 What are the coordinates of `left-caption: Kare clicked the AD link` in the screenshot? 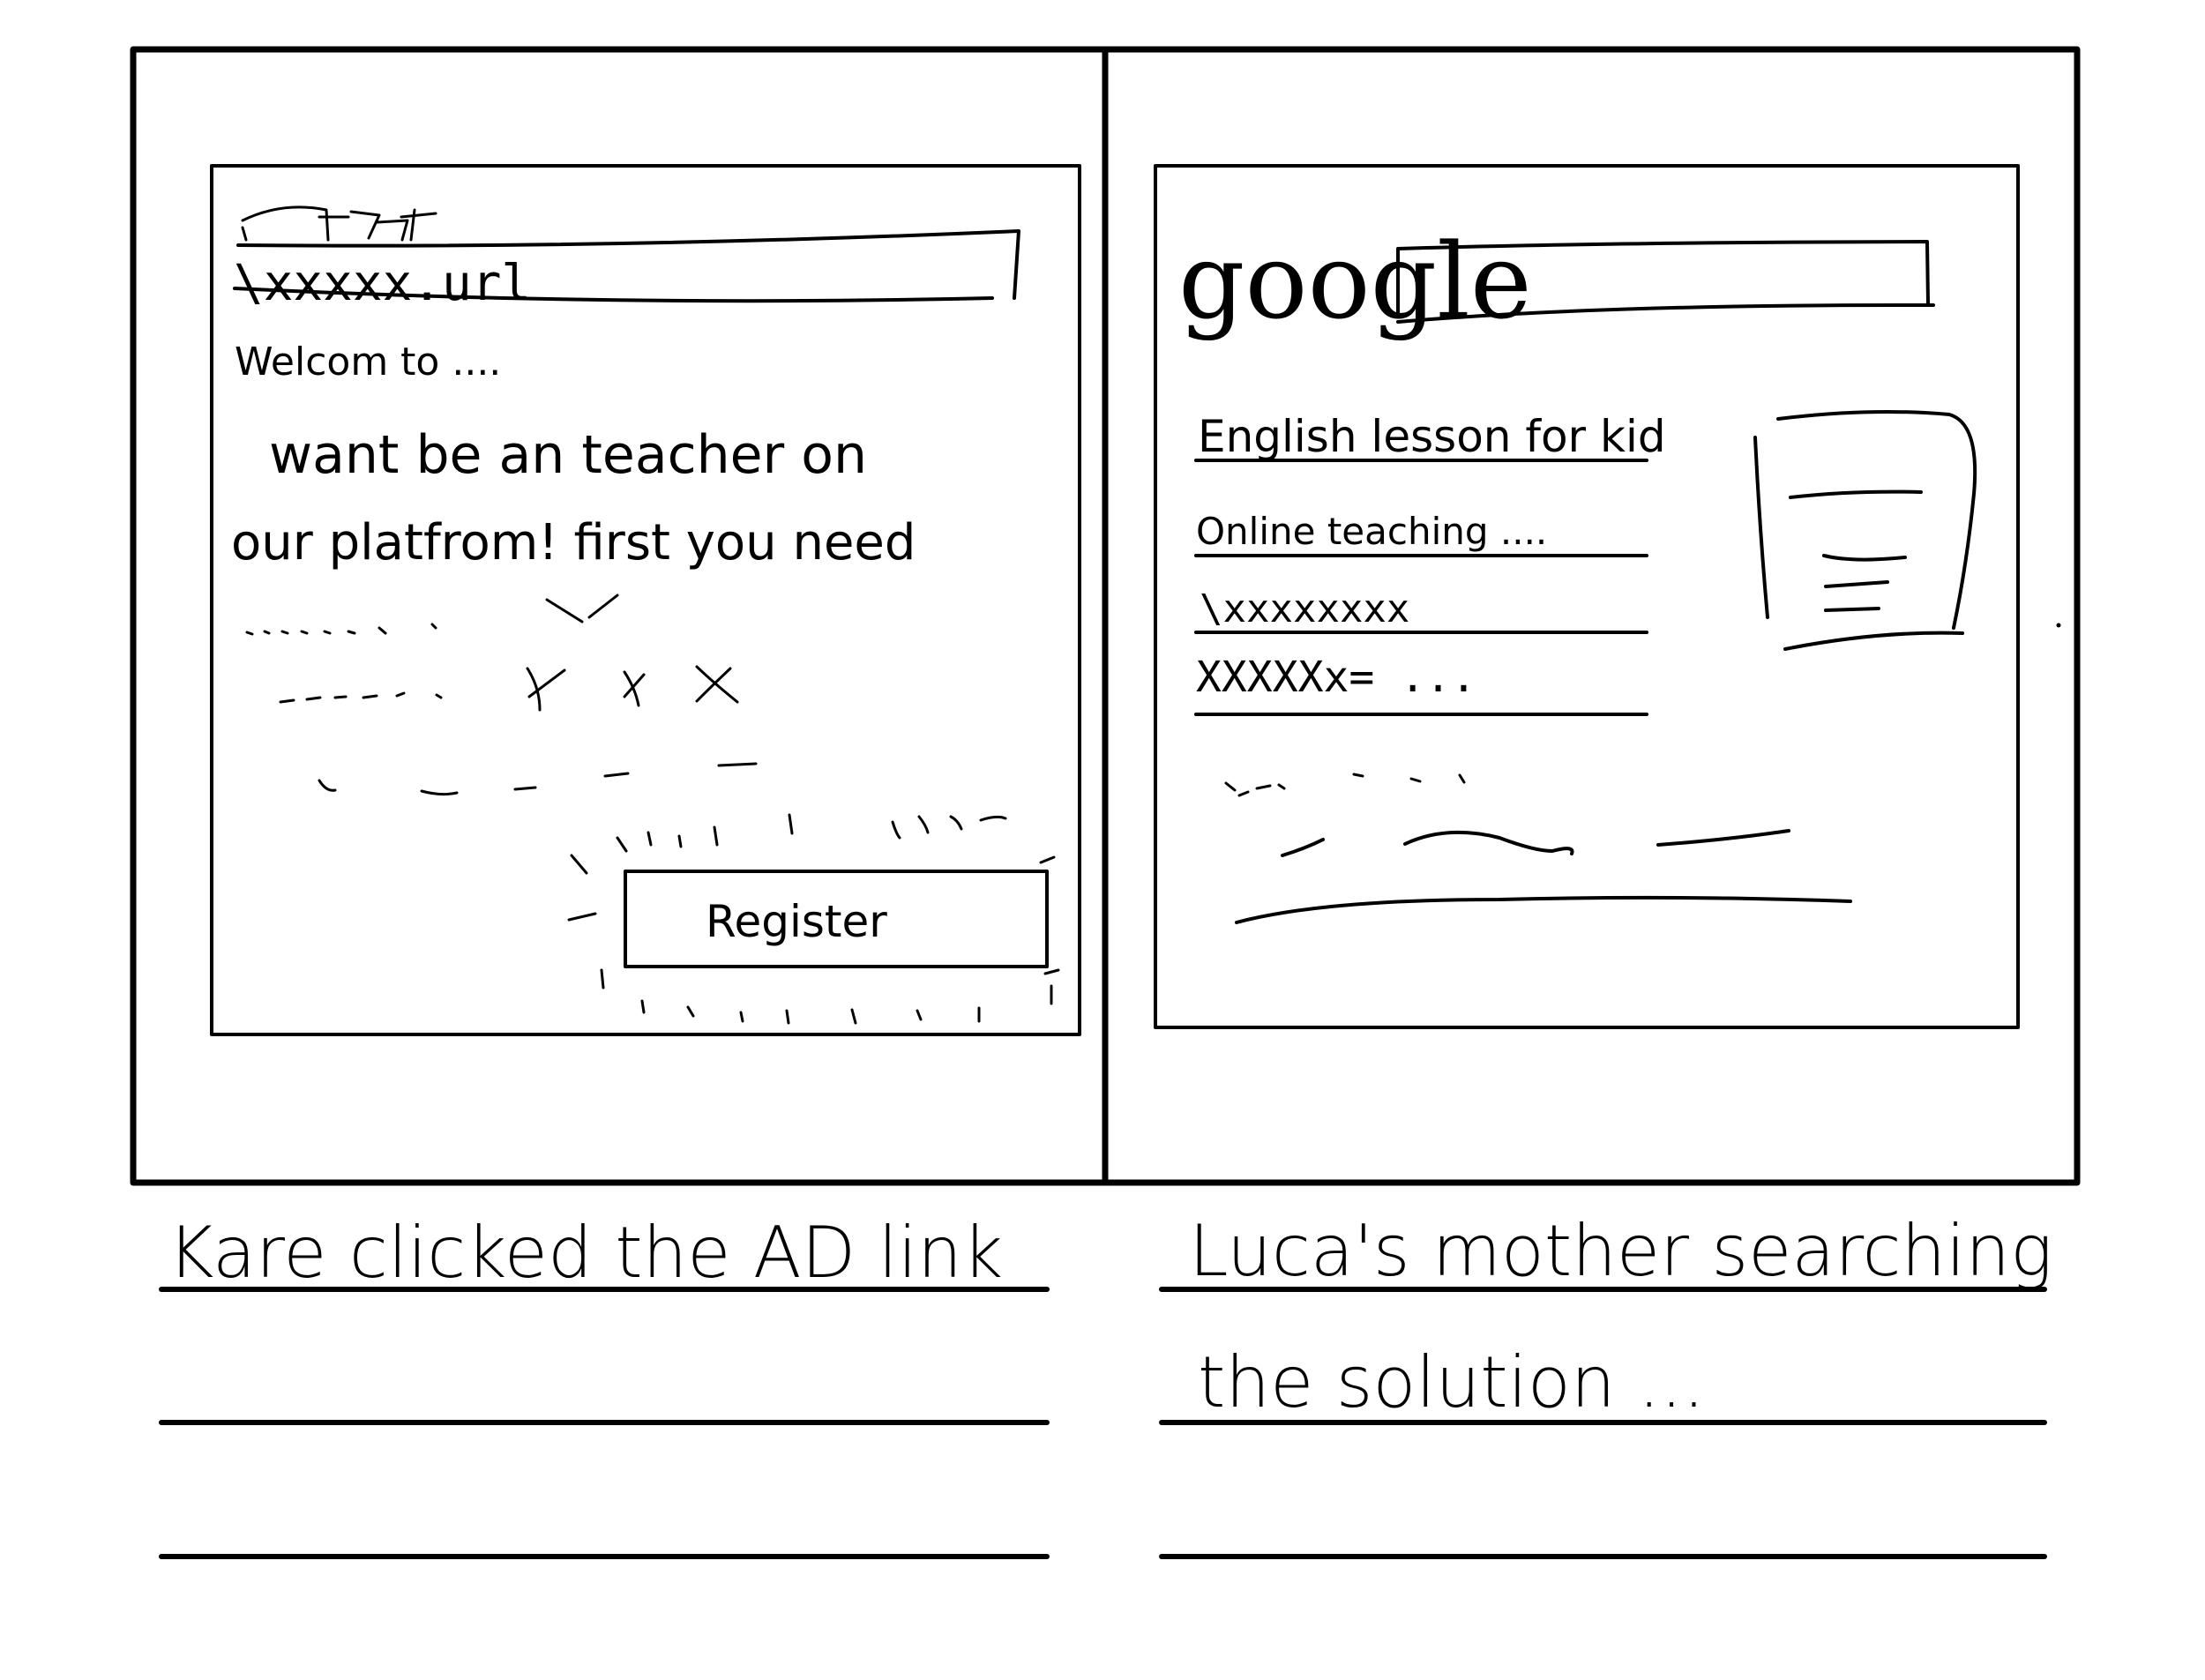 It's located at (585, 1253).